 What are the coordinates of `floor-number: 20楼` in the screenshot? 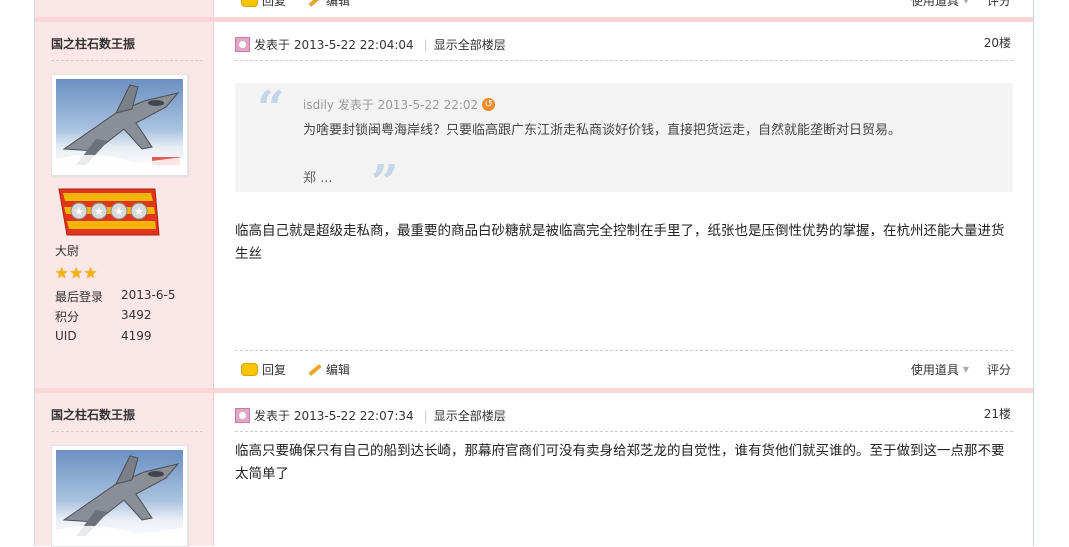 It's located at (997, 42).